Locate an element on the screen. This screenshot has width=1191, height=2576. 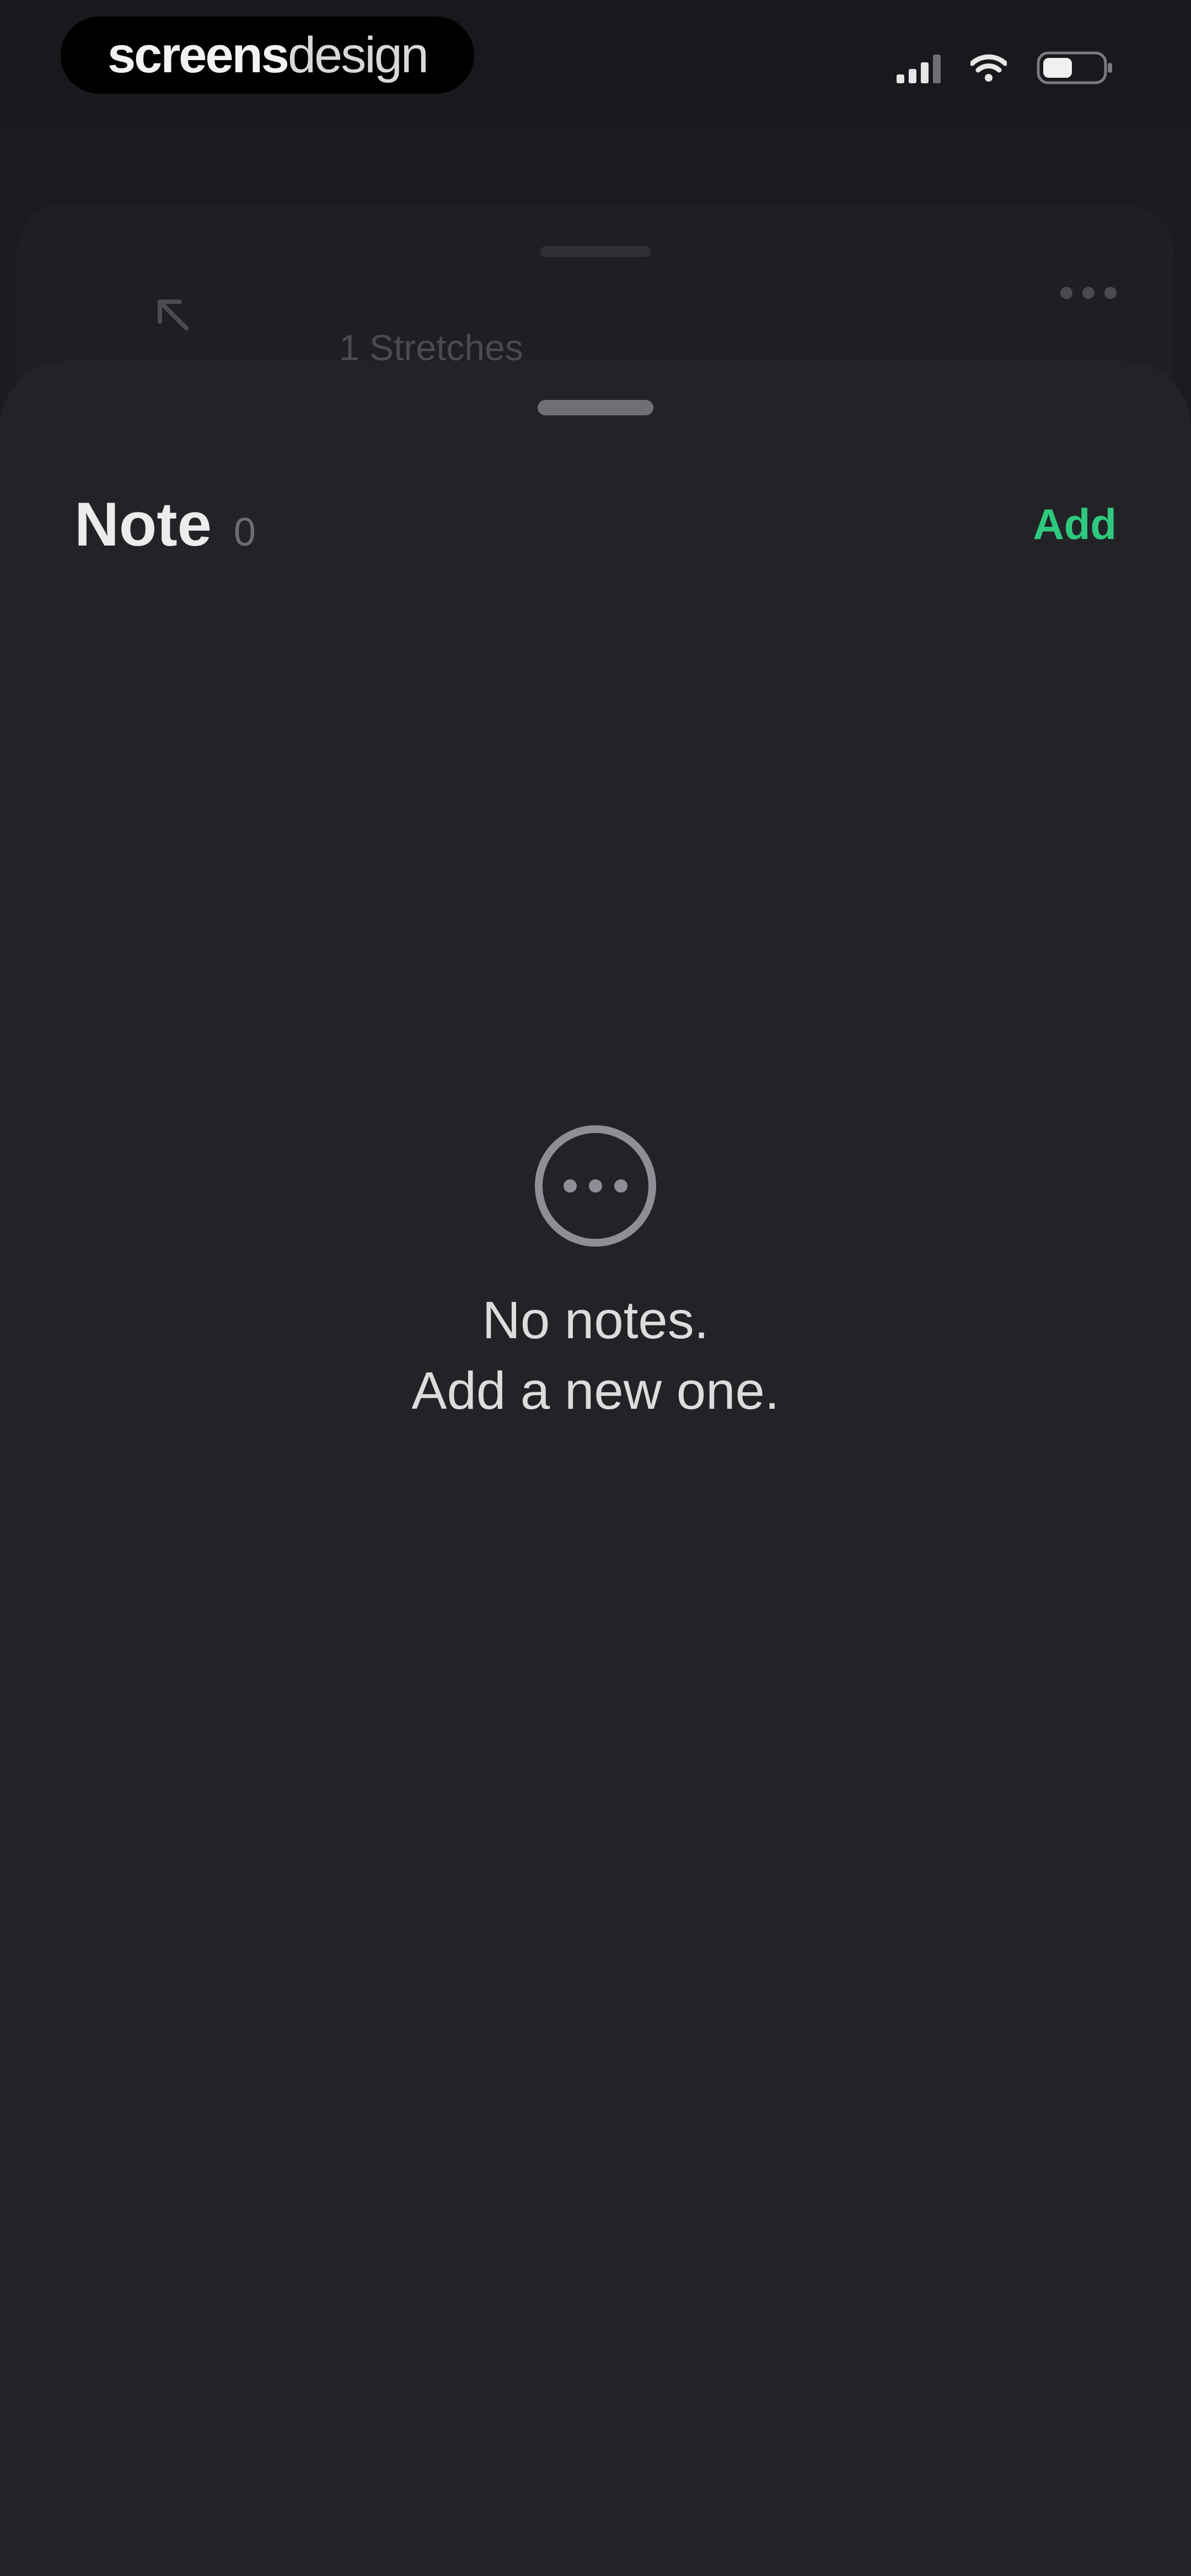
battery-icon is located at coordinates (1075, 67).